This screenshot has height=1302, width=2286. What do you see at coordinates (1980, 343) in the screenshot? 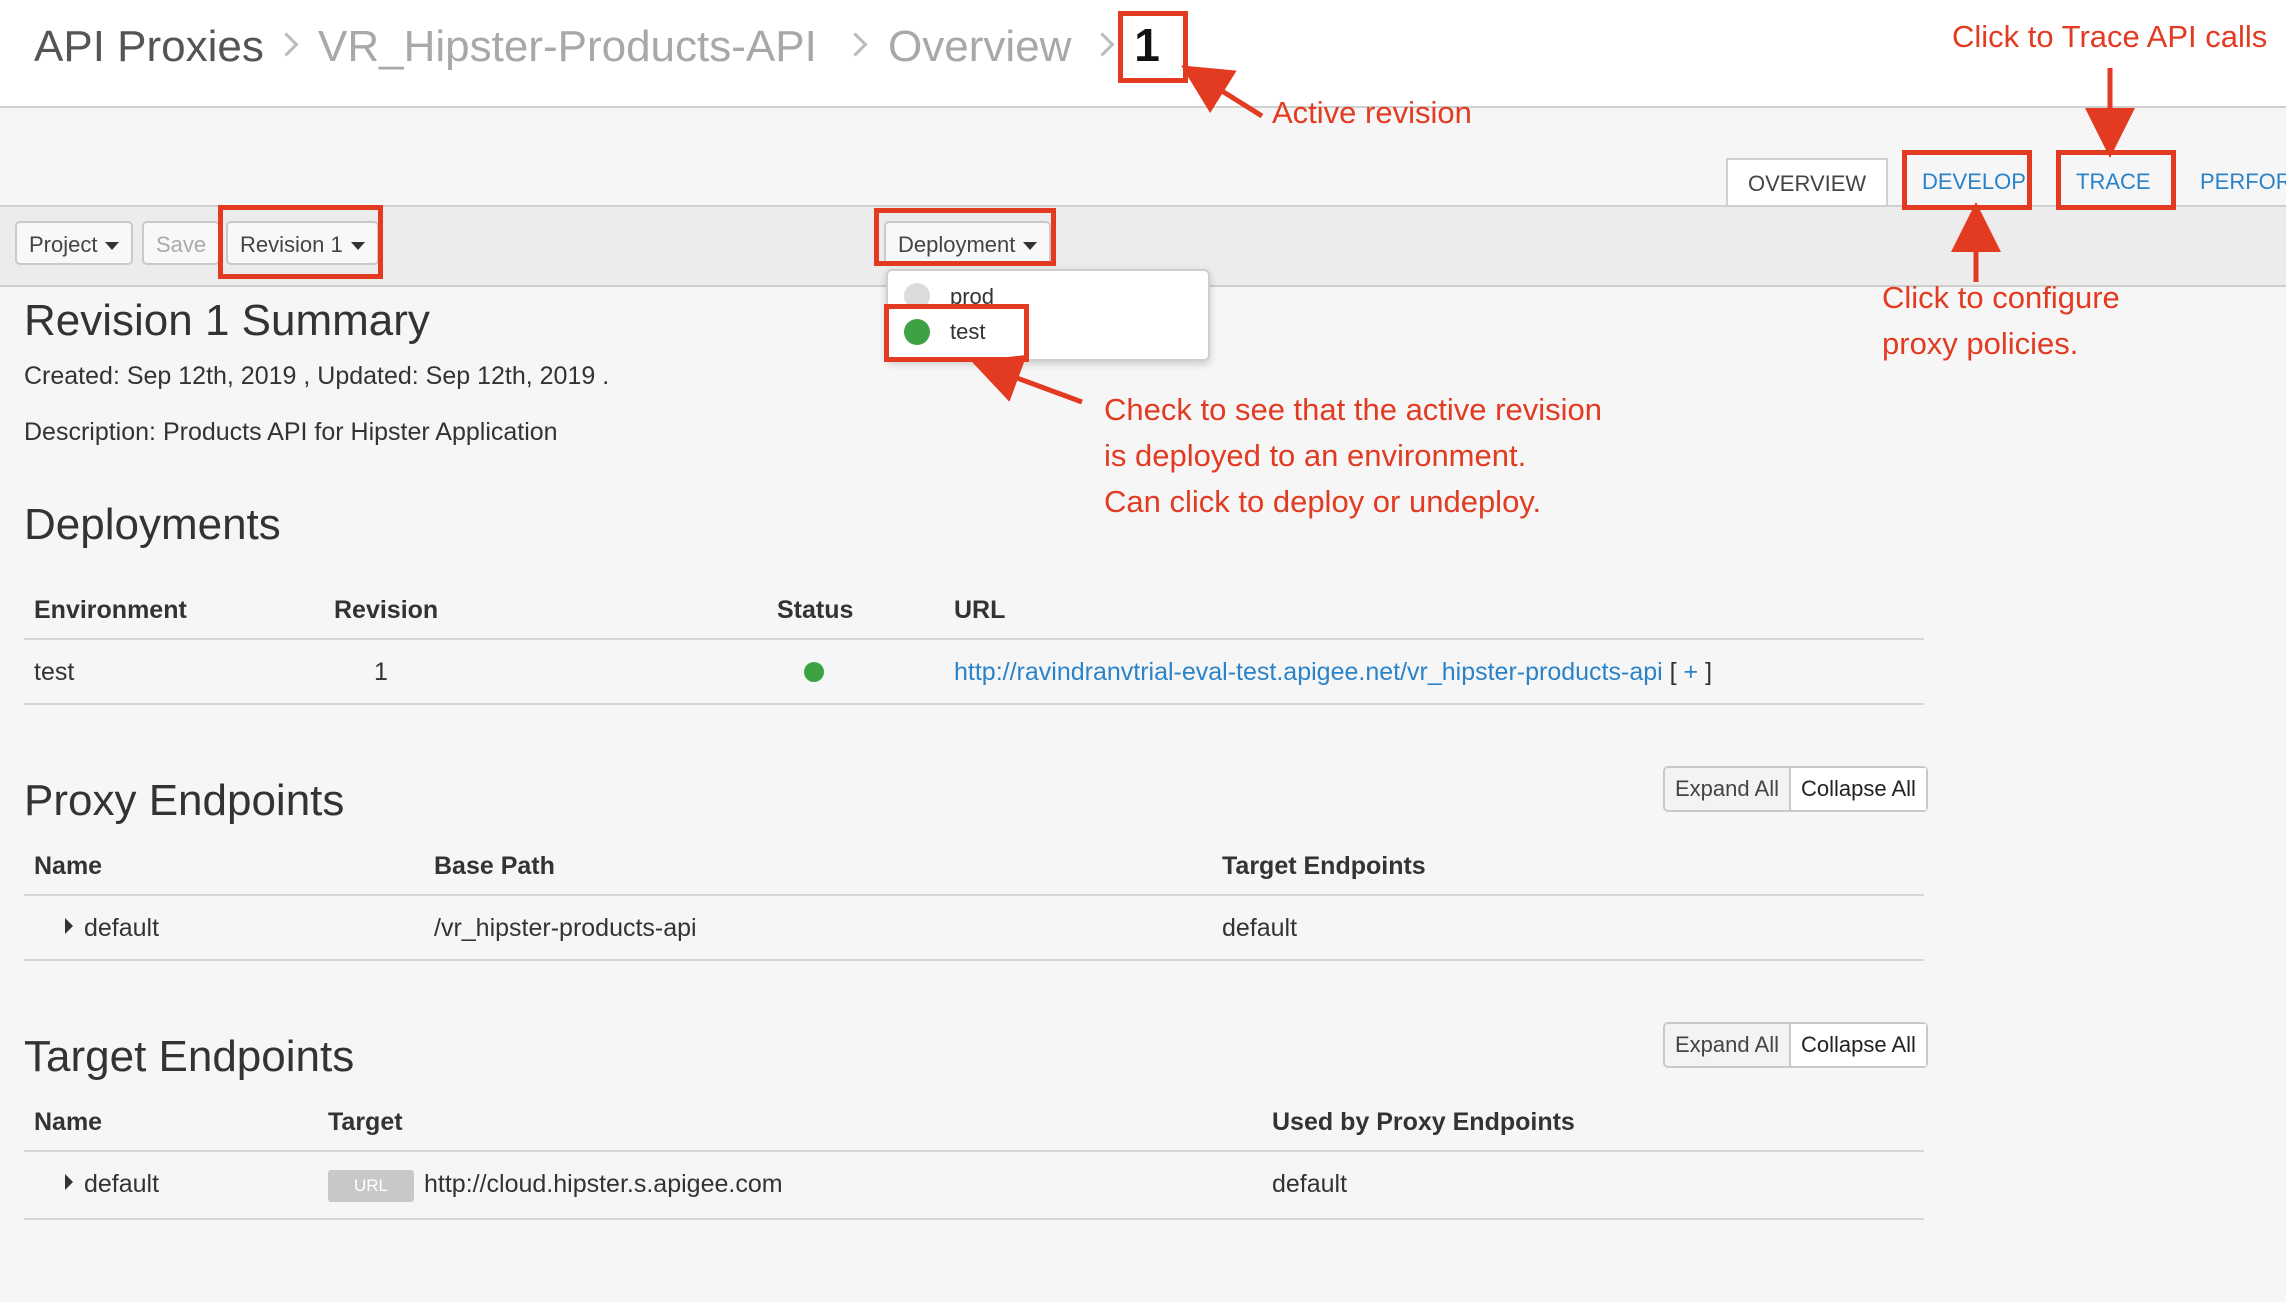
I see `note-develop-line2: proxy policies.` at bounding box center [1980, 343].